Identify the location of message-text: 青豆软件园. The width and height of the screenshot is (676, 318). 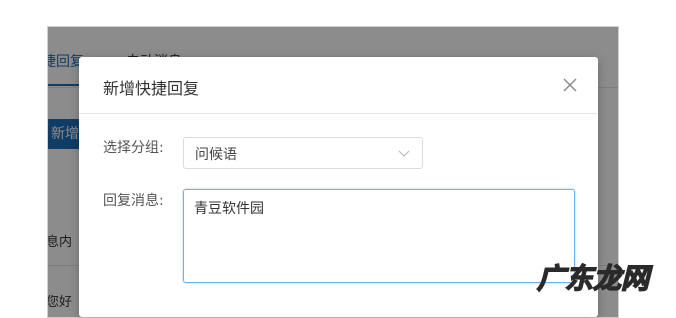
(229, 209).